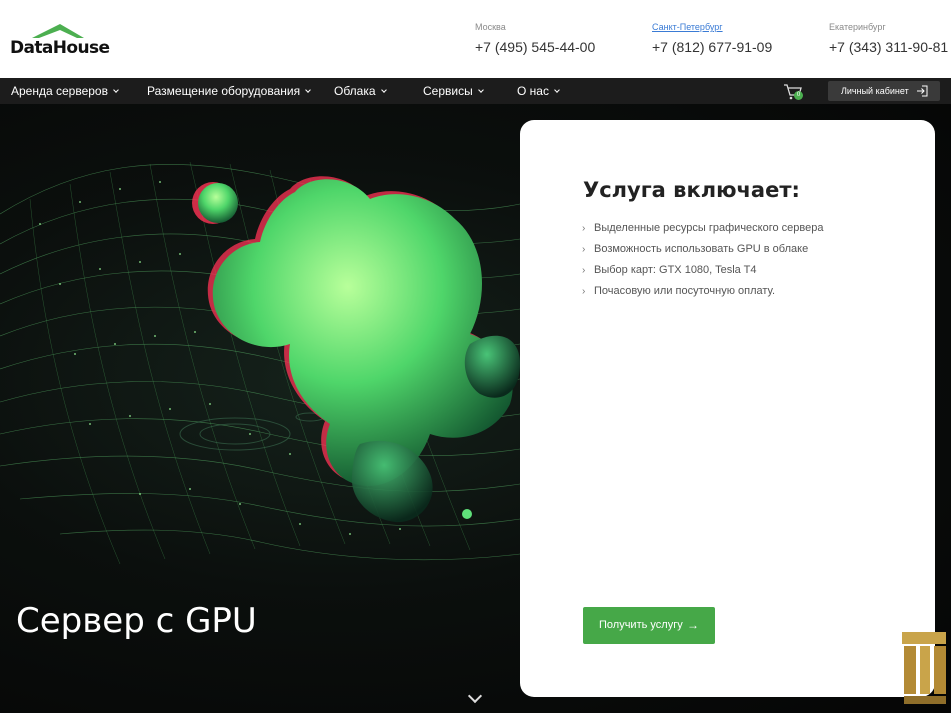  I want to click on cart-count-badge: 0, so click(798, 95).